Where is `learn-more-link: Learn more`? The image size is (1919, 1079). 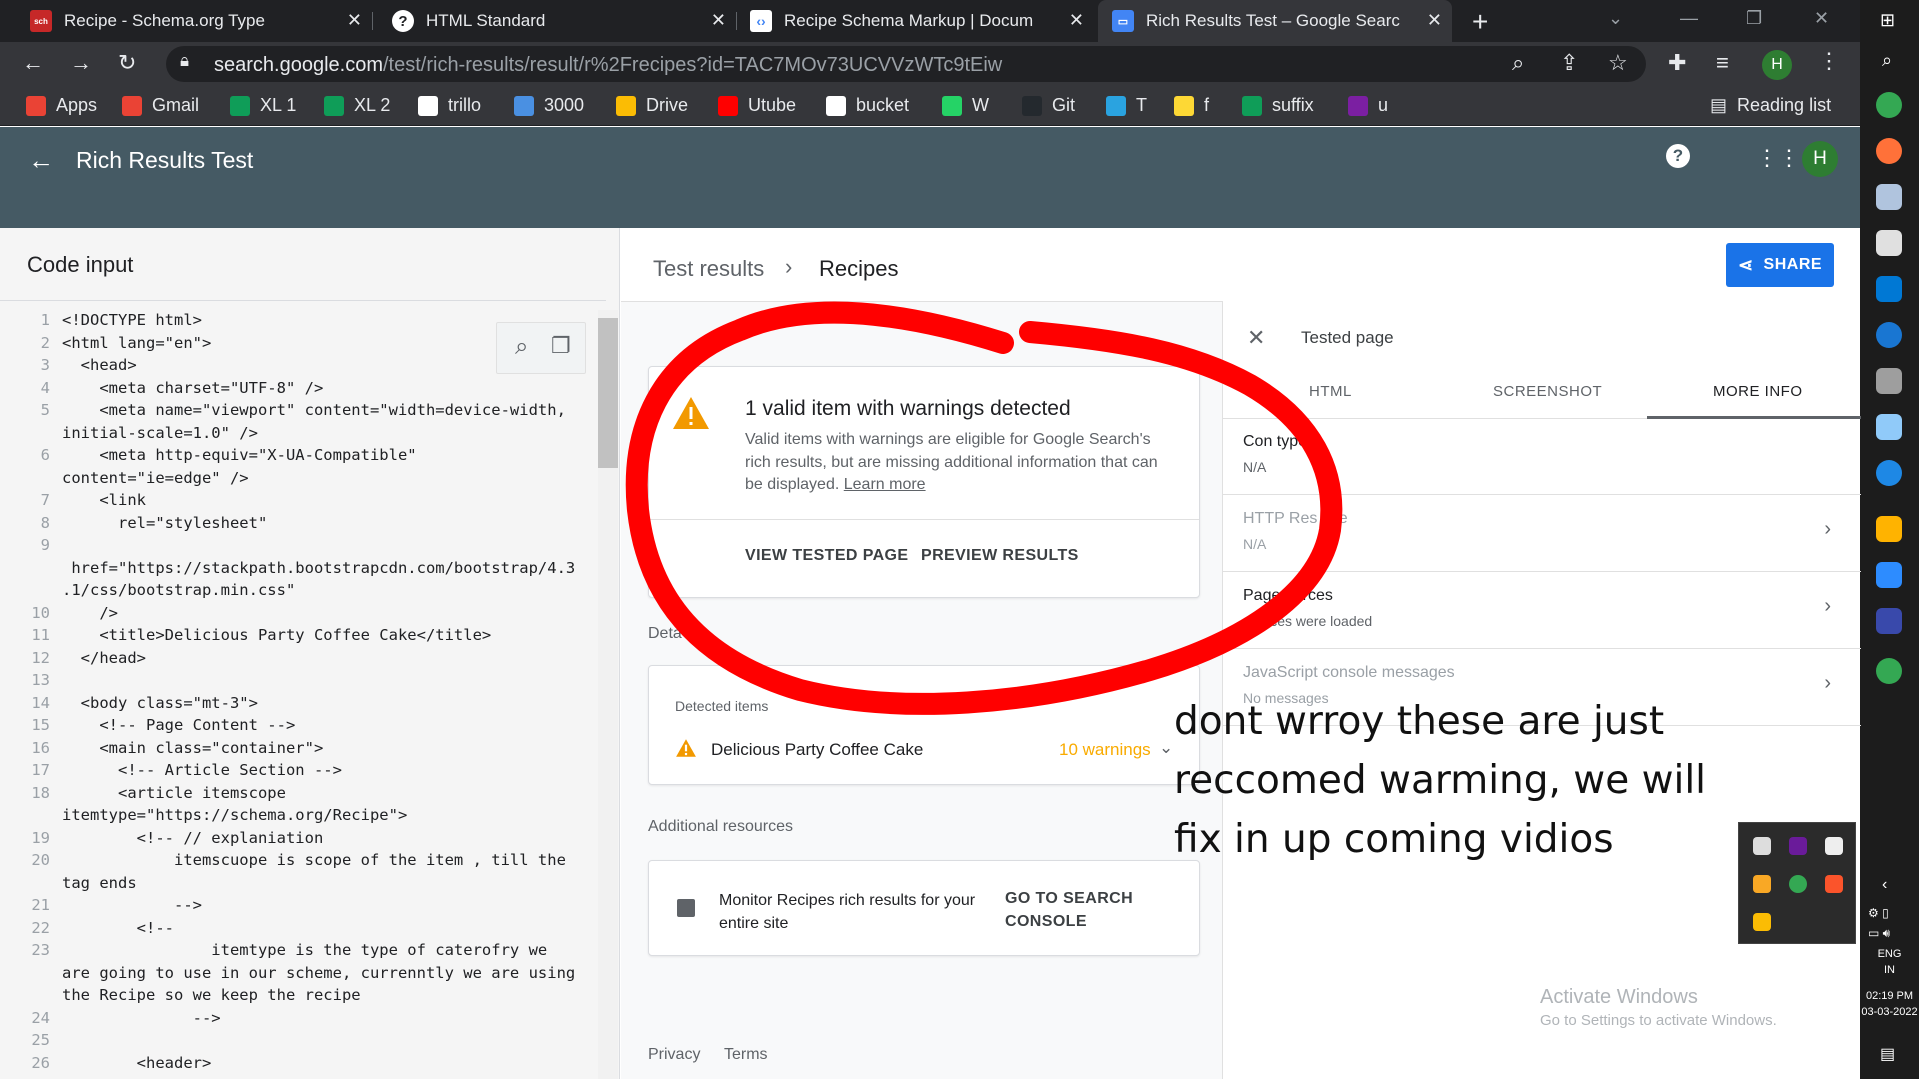
learn-more-link: Learn more is located at coordinates (885, 484).